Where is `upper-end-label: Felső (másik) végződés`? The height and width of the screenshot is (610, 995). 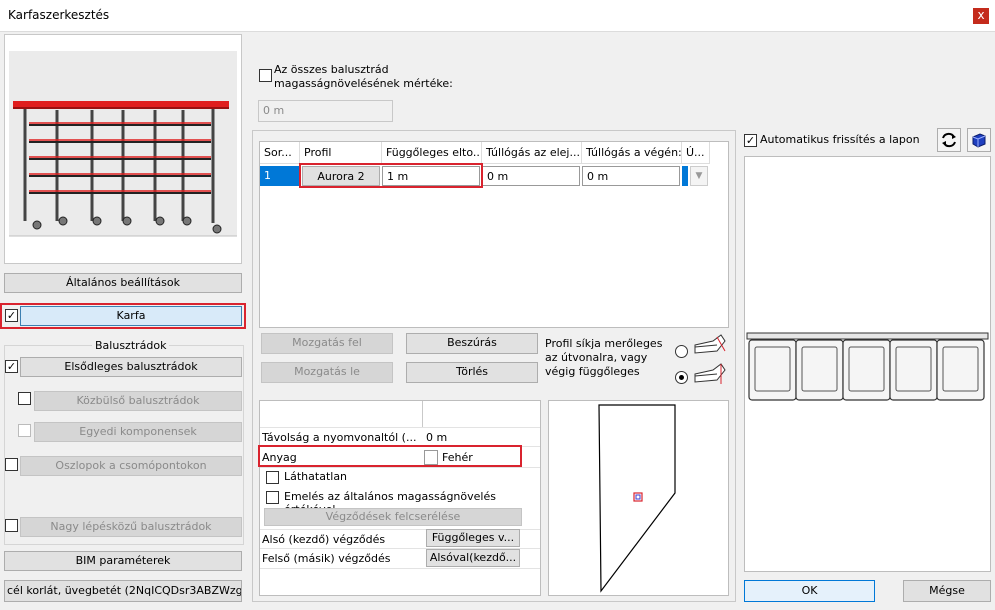 upper-end-label: Felső (másik) végződés is located at coordinates (326, 558).